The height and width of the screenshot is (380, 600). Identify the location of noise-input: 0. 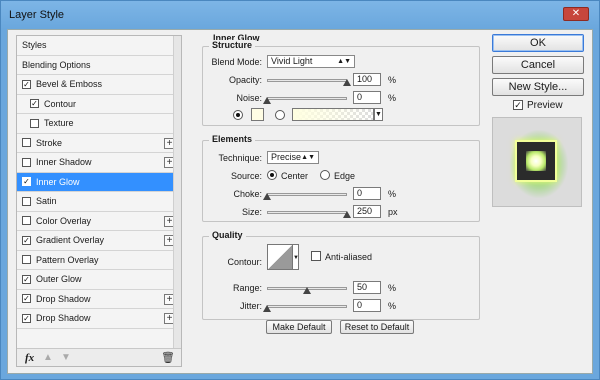
(367, 97).